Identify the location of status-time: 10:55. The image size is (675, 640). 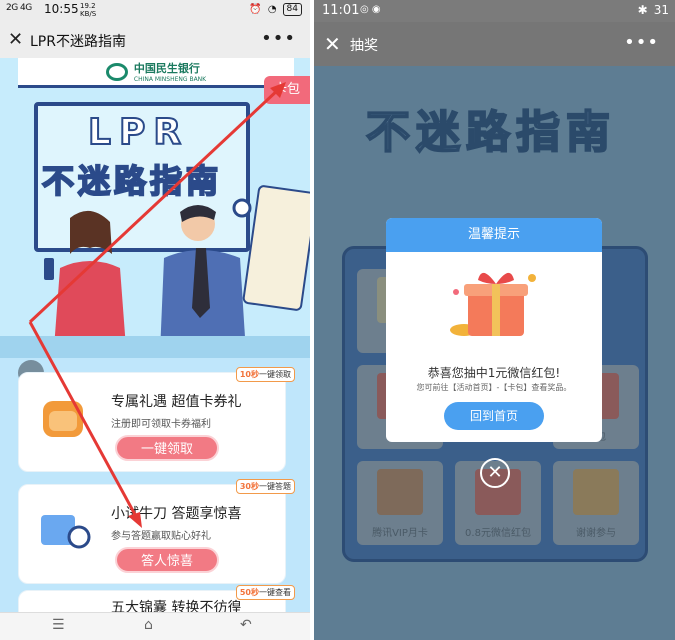
(61, 9).